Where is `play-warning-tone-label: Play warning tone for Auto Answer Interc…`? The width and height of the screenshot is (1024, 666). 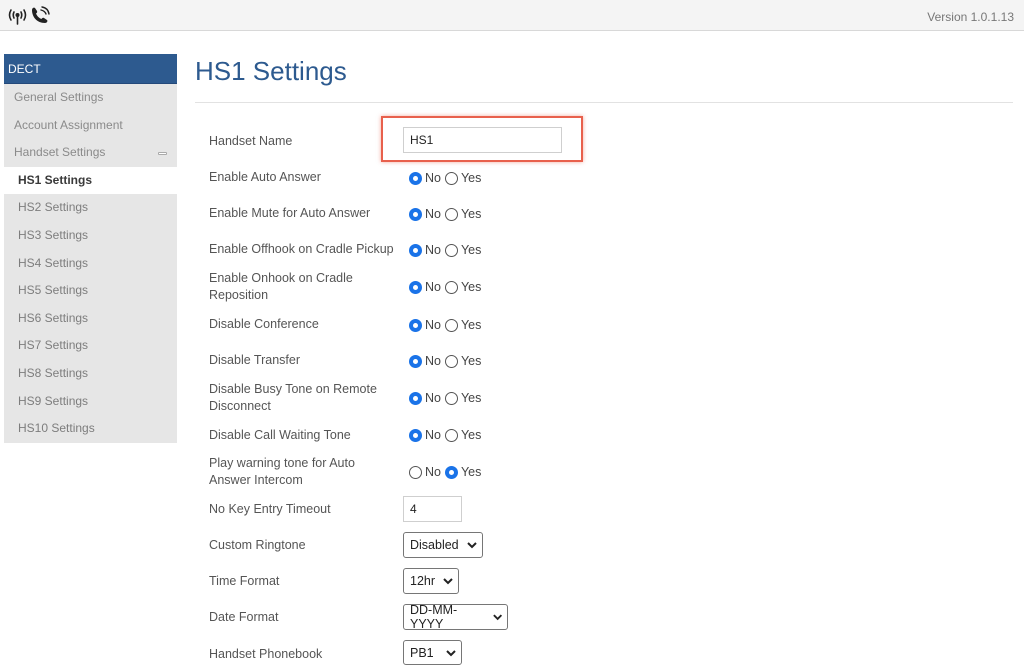
play-warning-tone-label: Play warning tone for Auto Answer Interc… is located at coordinates (282, 471).